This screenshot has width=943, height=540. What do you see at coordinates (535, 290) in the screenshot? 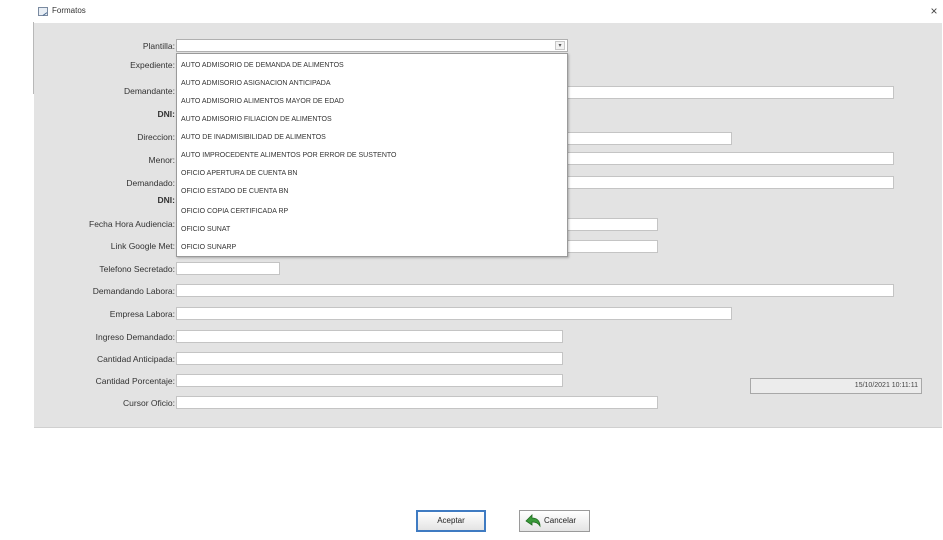
I see `demandado-labora-field` at bounding box center [535, 290].